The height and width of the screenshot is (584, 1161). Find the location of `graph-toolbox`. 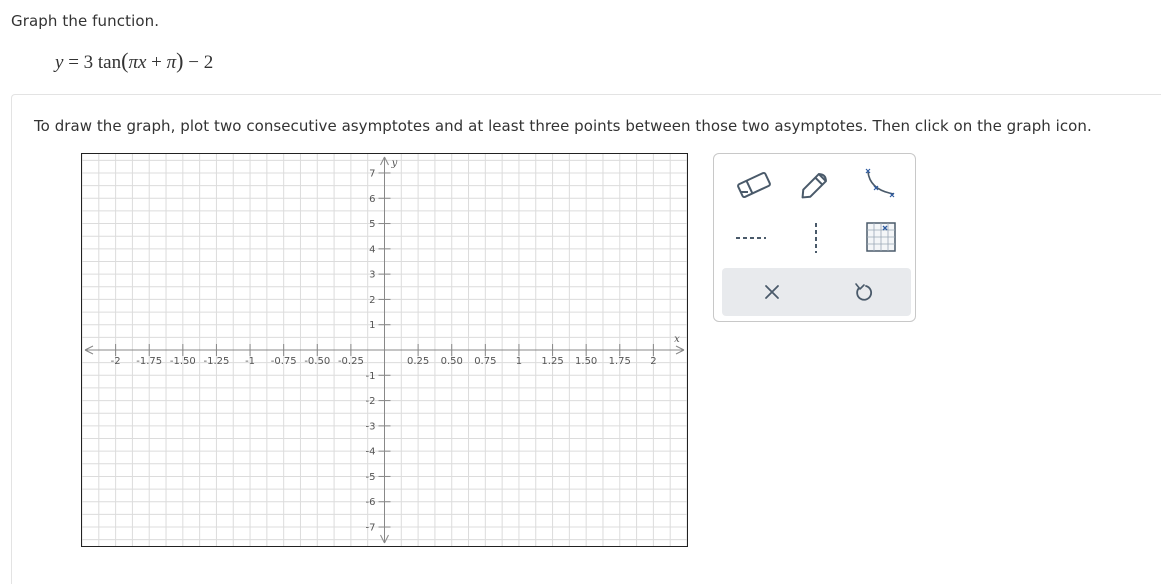

graph-toolbox is located at coordinates (814, 237).